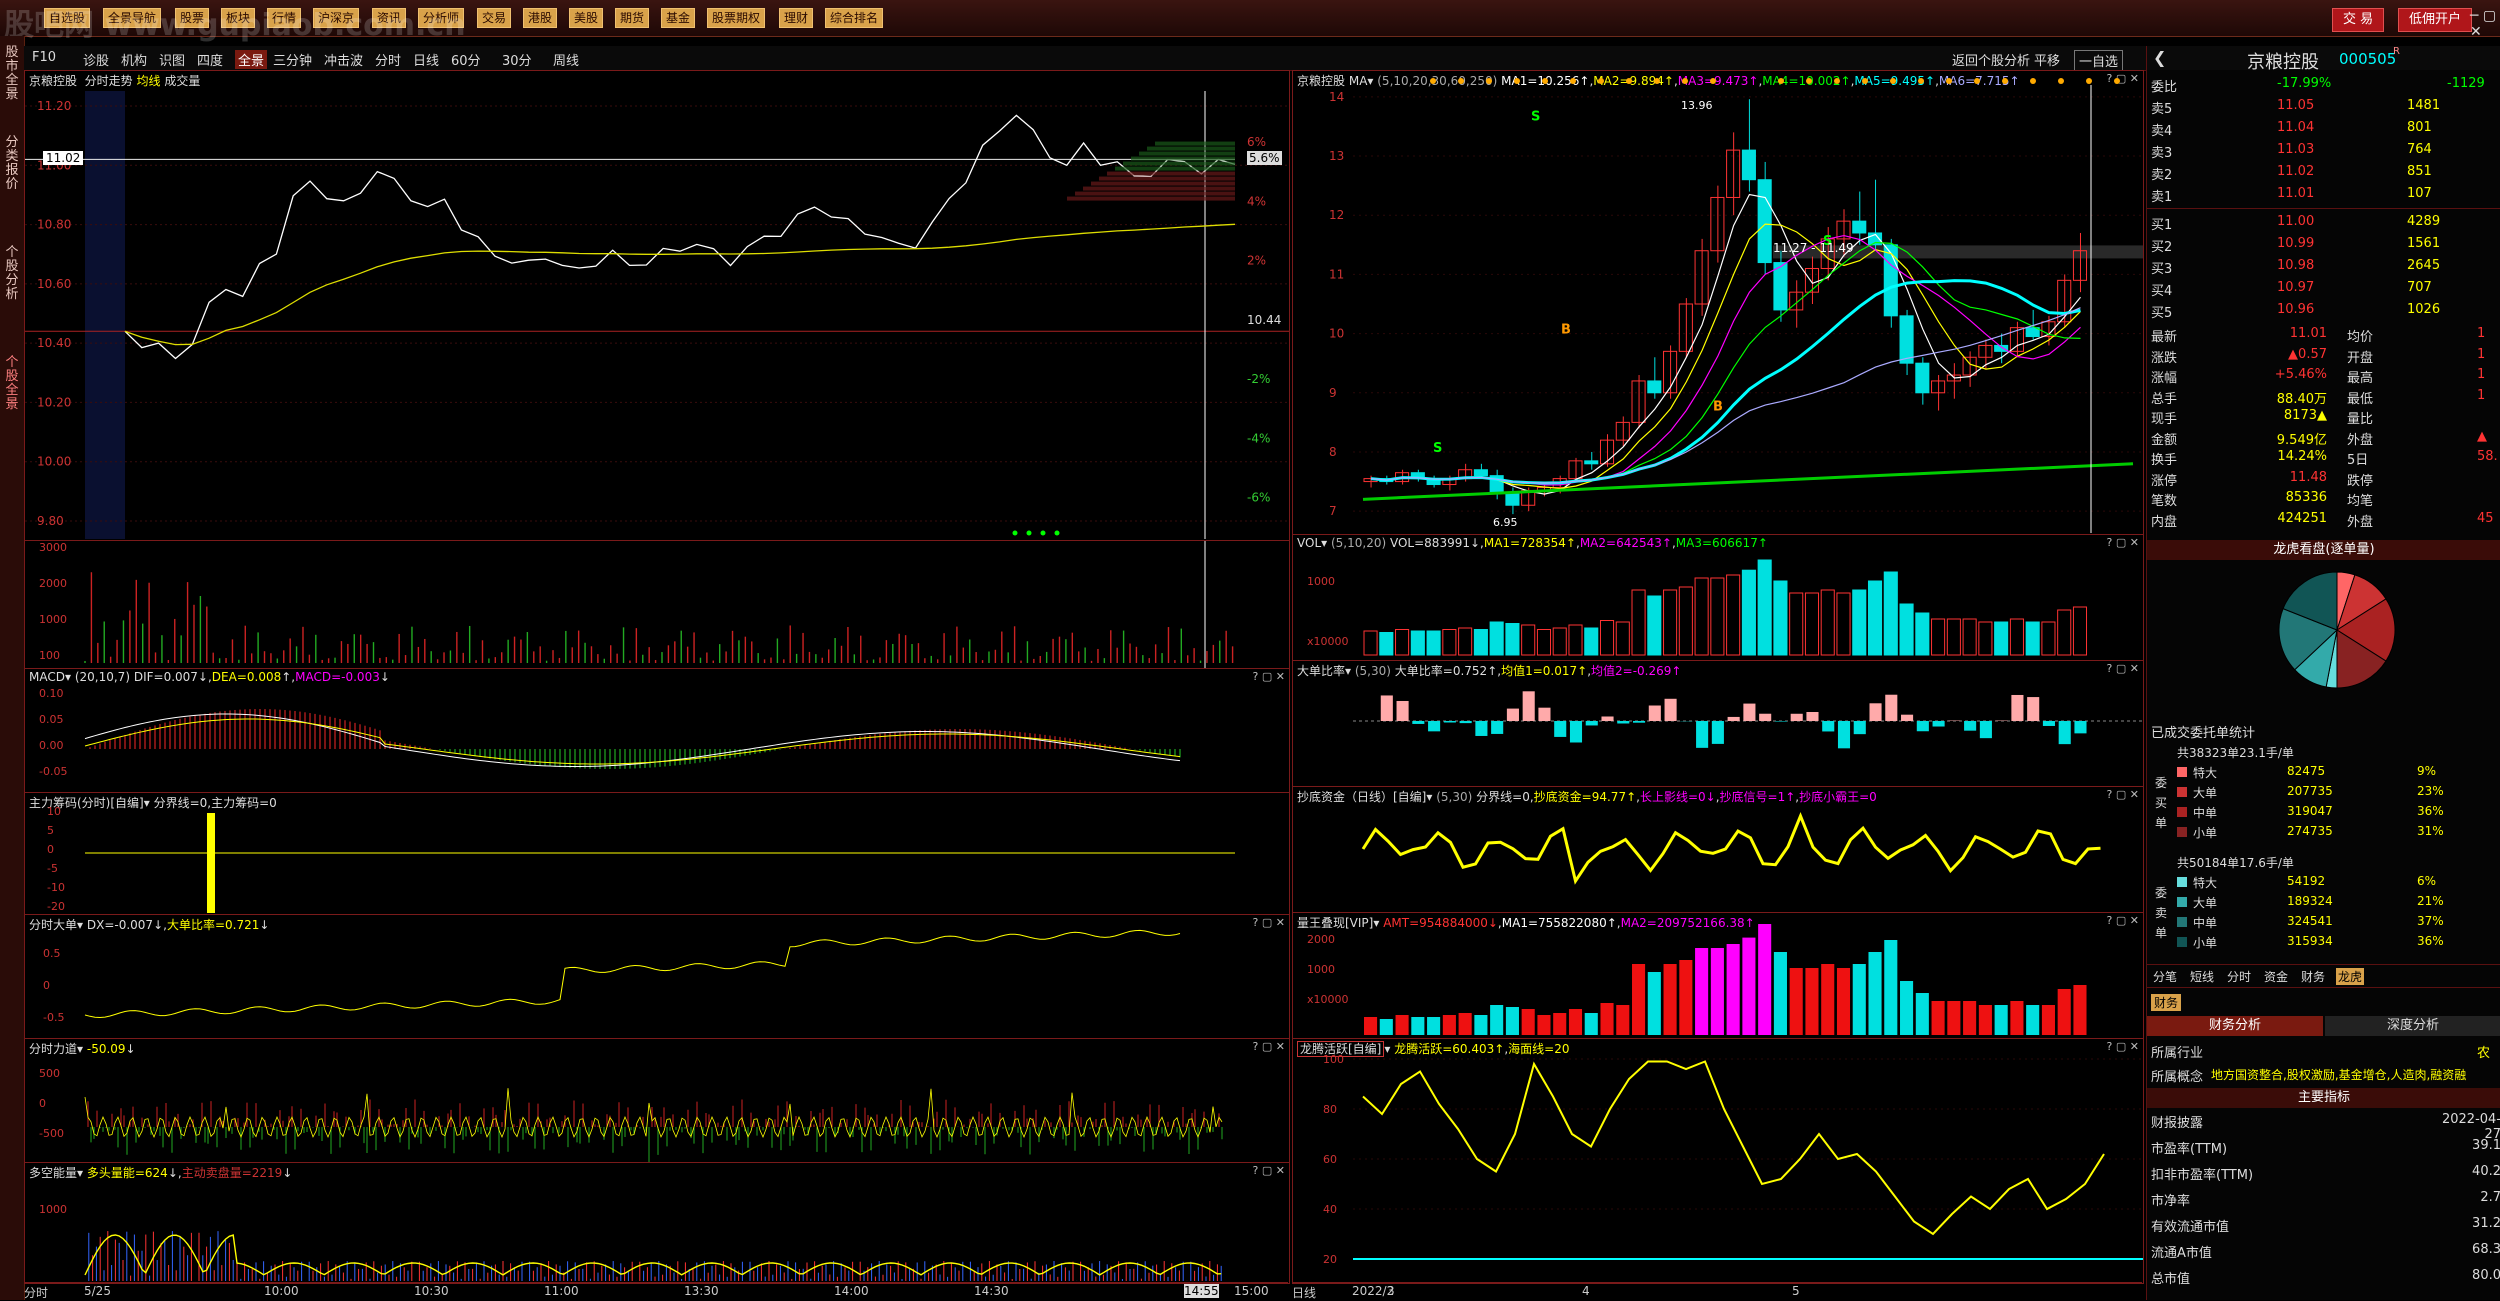  I want to click on pct-label: 4%, so click(1256, 201).